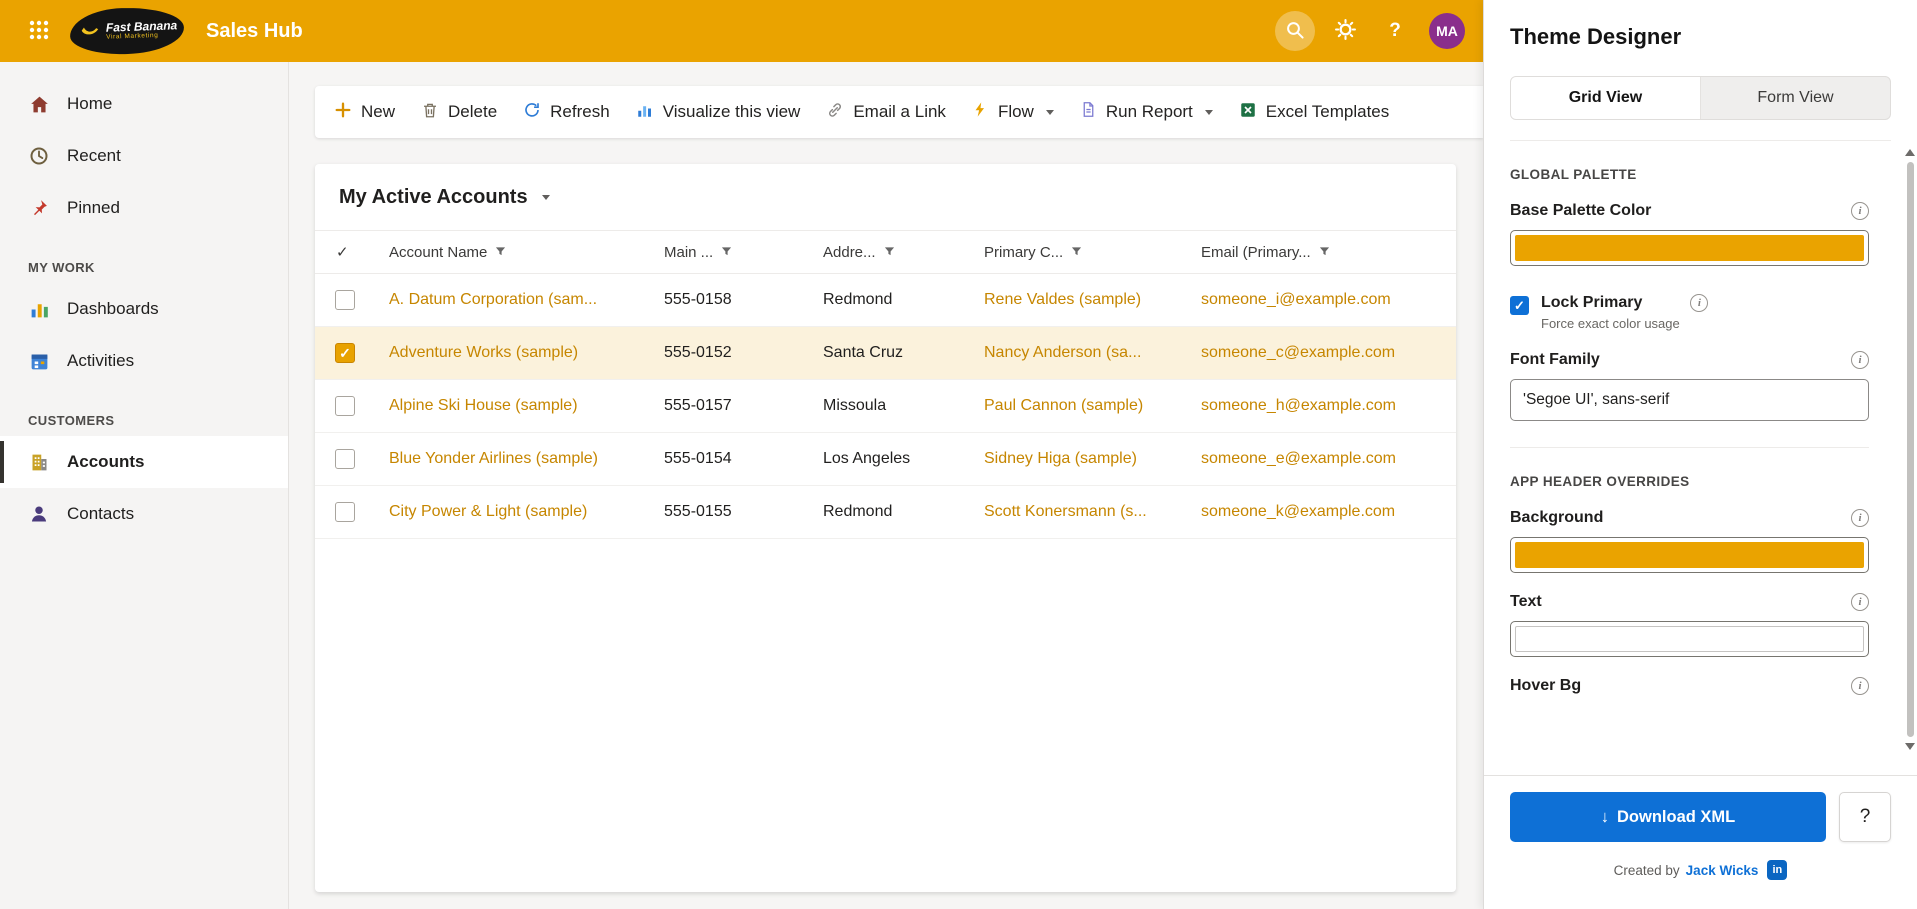 This screenshot has width=1917, height=909. Describe the element at coordinates (1795, 98) in the screenshot. I see `tab-form-view: Form View` at that location.